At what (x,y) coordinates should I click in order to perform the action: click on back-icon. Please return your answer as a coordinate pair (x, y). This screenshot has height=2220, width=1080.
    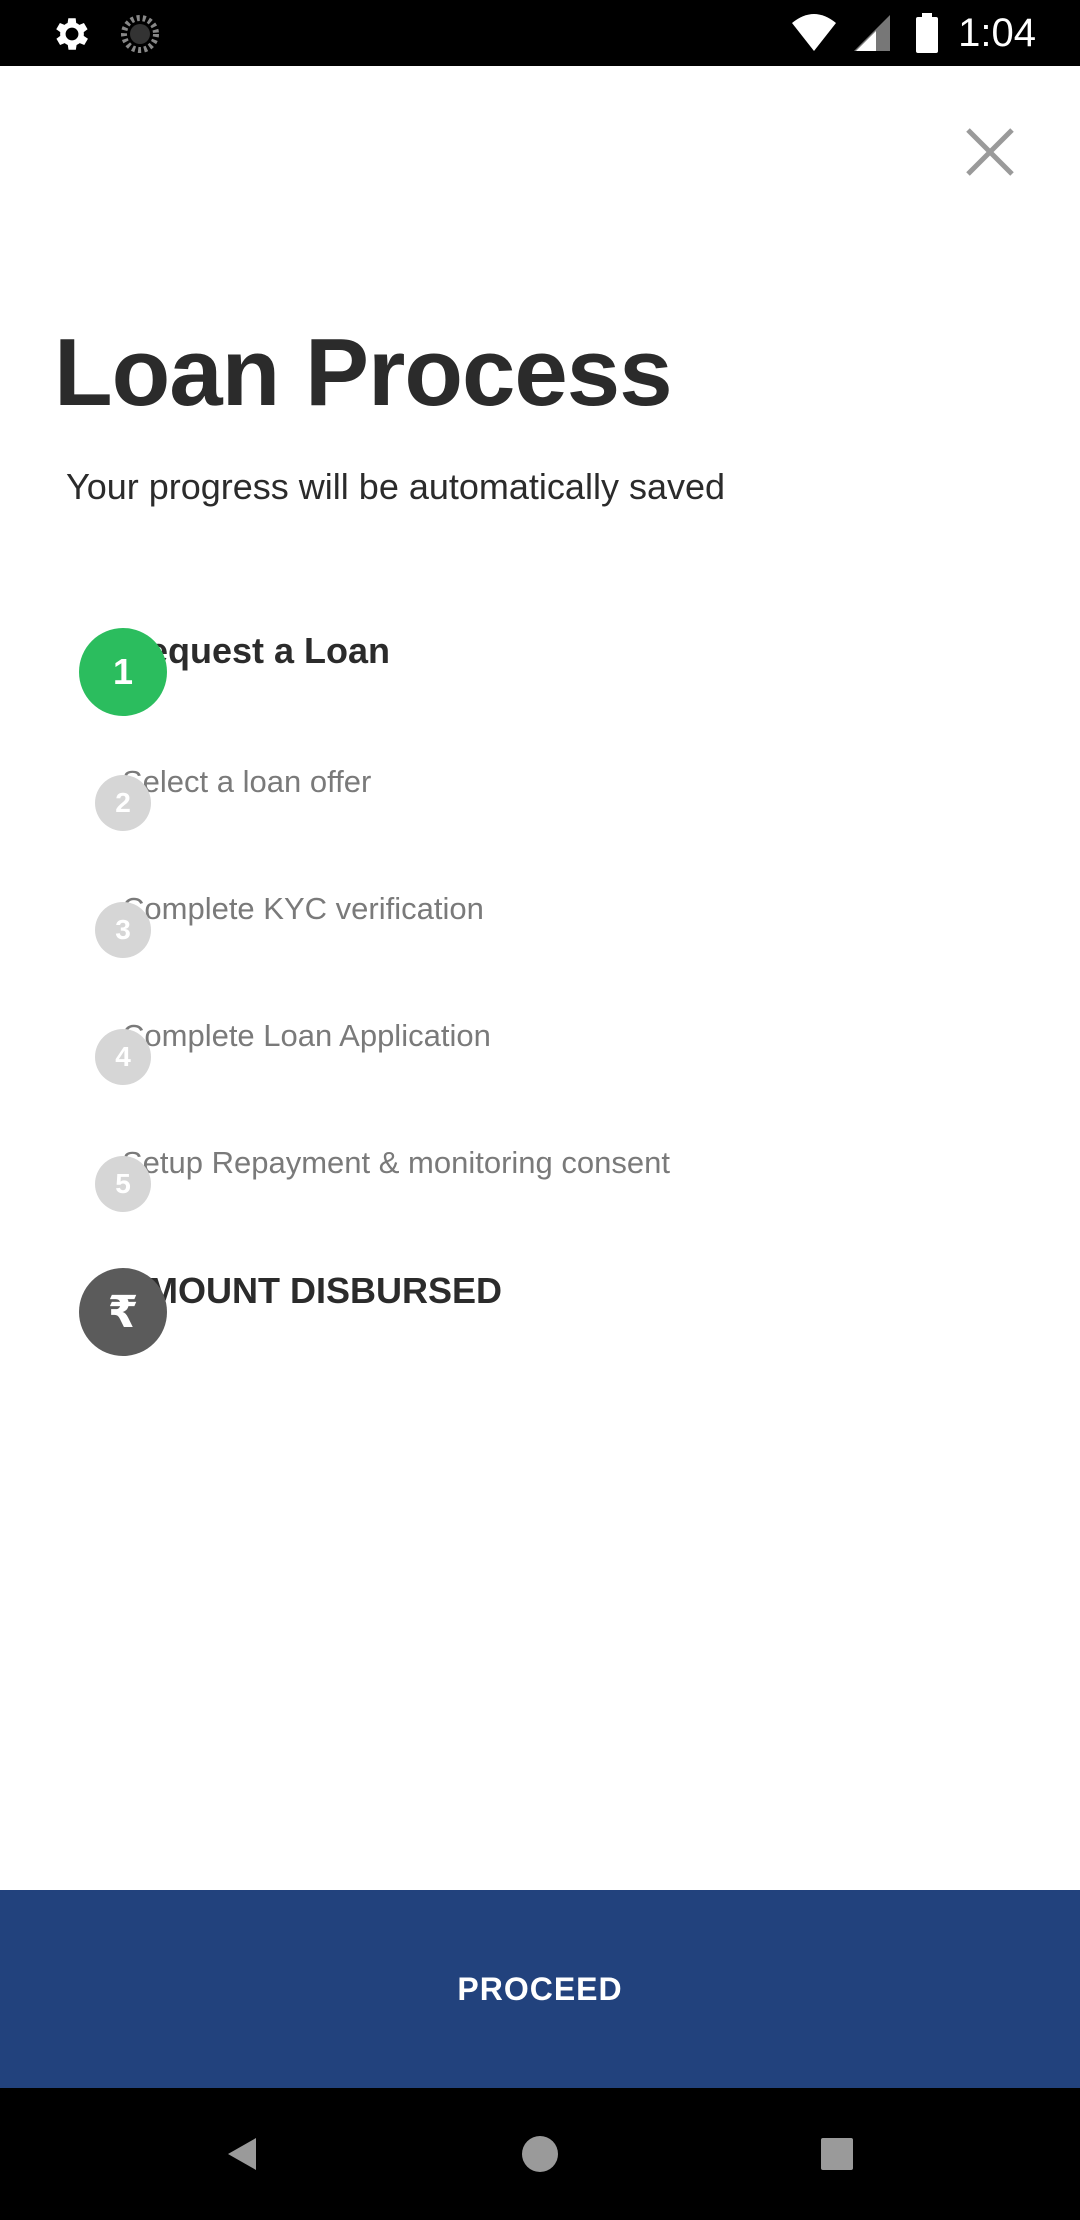
    Looking at the image, I should click on (242, 2154).